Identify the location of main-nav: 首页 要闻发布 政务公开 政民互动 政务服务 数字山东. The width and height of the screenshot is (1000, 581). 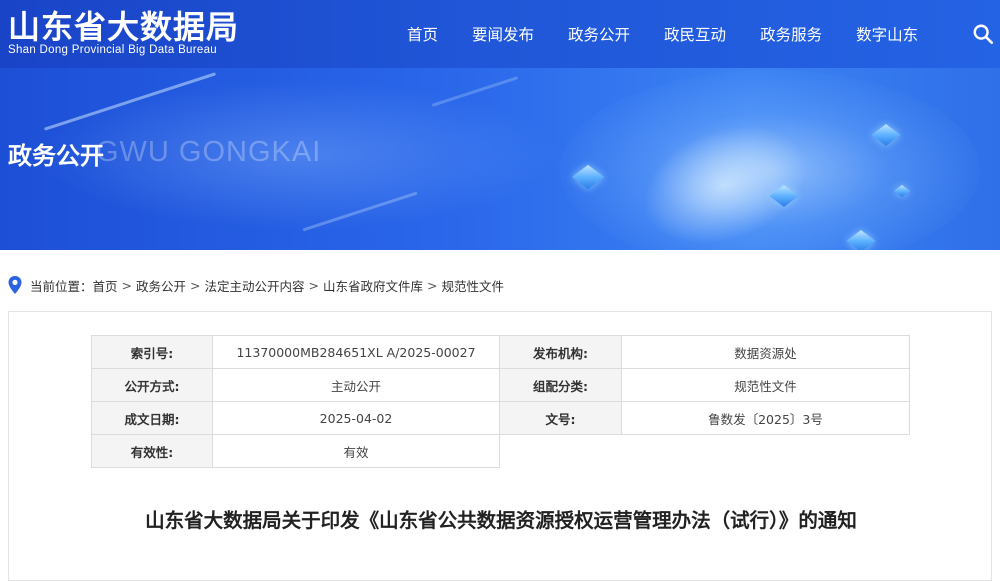
(662, 34).